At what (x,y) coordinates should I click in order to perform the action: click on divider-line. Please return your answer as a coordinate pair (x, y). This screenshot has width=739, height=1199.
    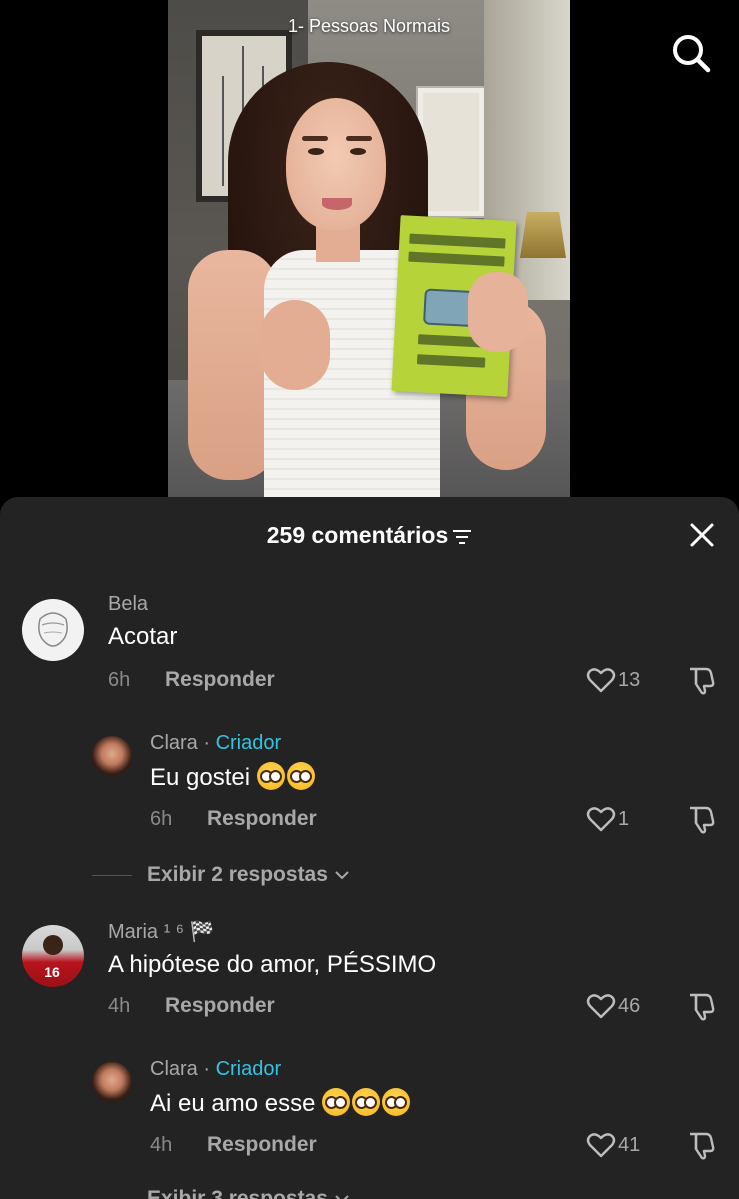
    Looking at the image, I should click on (112, 875).